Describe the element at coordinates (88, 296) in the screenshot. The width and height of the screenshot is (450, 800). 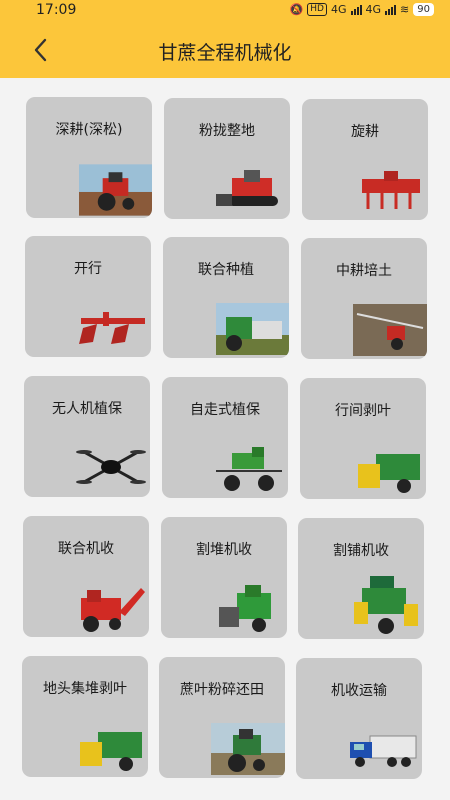
I see `card-furrowing: 开行` at that location.